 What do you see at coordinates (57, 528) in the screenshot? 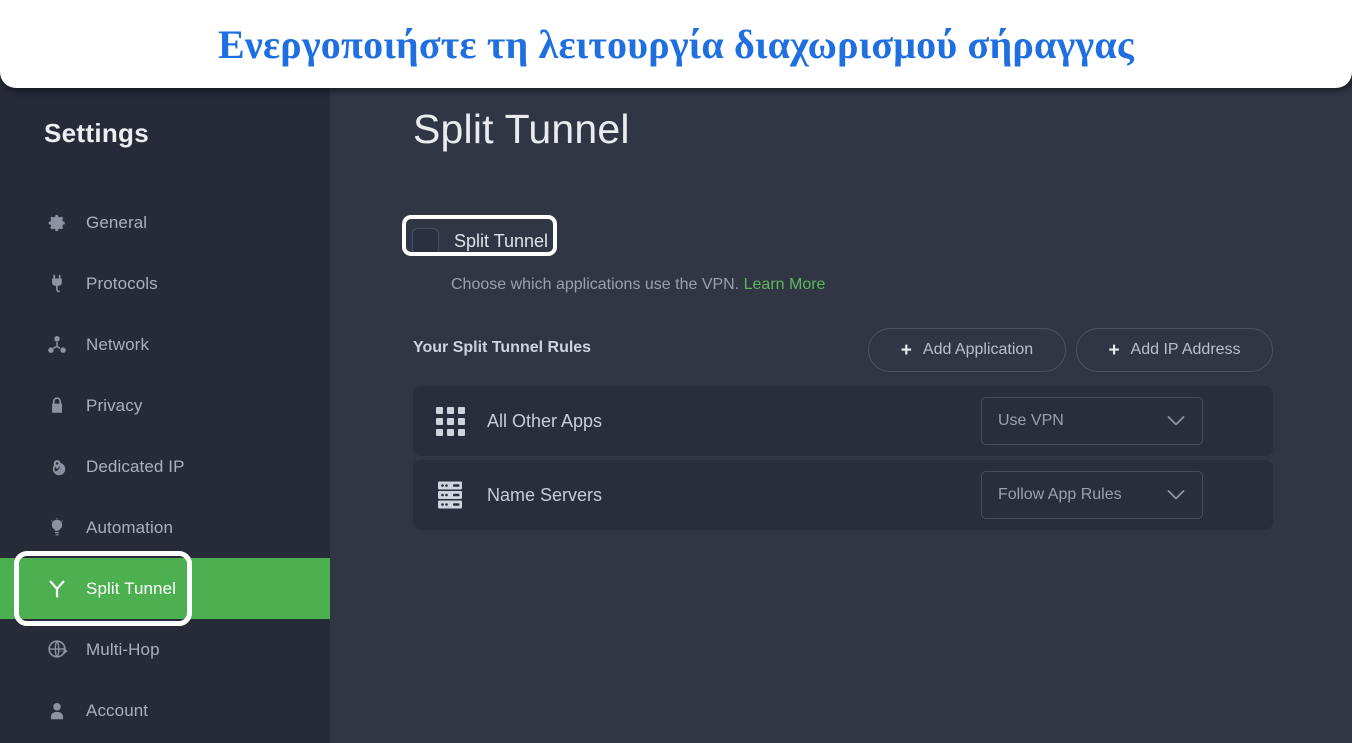
I see `lightbulb-icon` at bounding box center [57, 528].